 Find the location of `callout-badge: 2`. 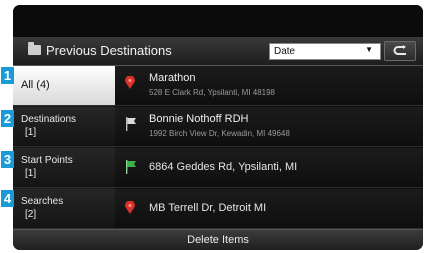

callout-badge: 2 is located at coordinates (7, 118).